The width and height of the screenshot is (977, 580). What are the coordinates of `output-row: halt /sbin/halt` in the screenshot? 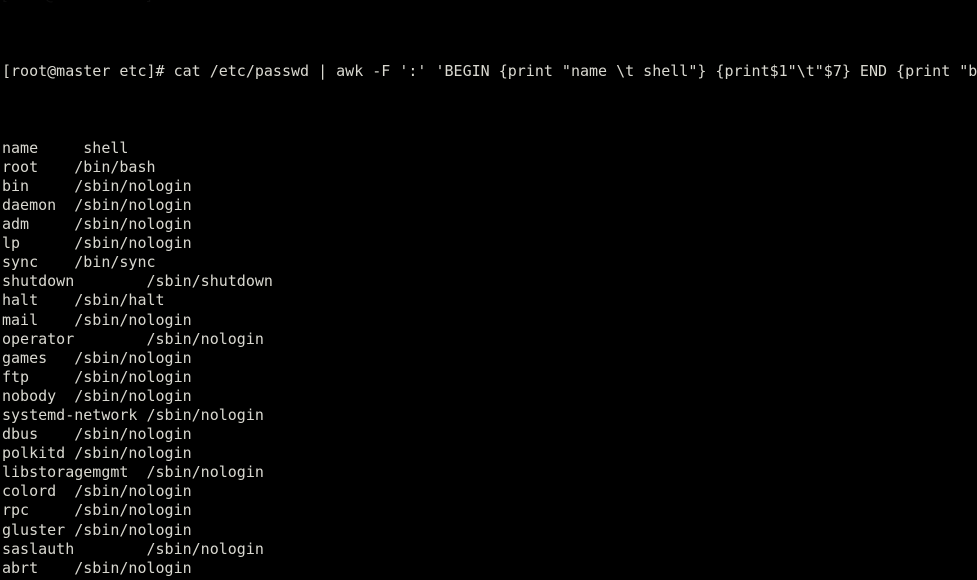 It's located at (83, 300).